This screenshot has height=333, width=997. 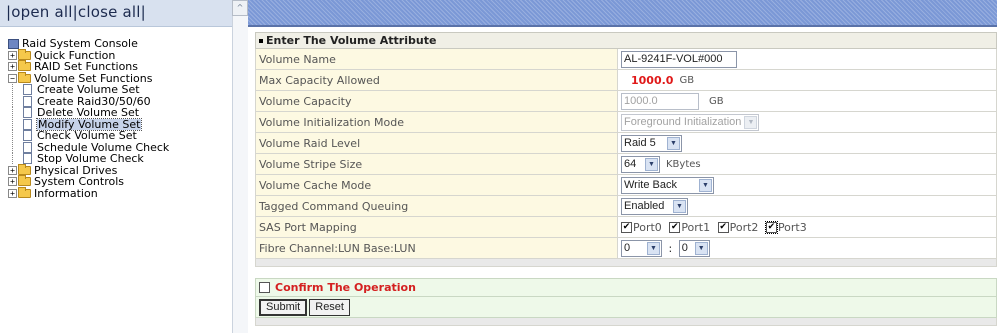 What do you see at coordinates (651, 143) in the screenshot?
I see `raid-level-select: Raid 5 ▼` at bounding box center [651, 143].